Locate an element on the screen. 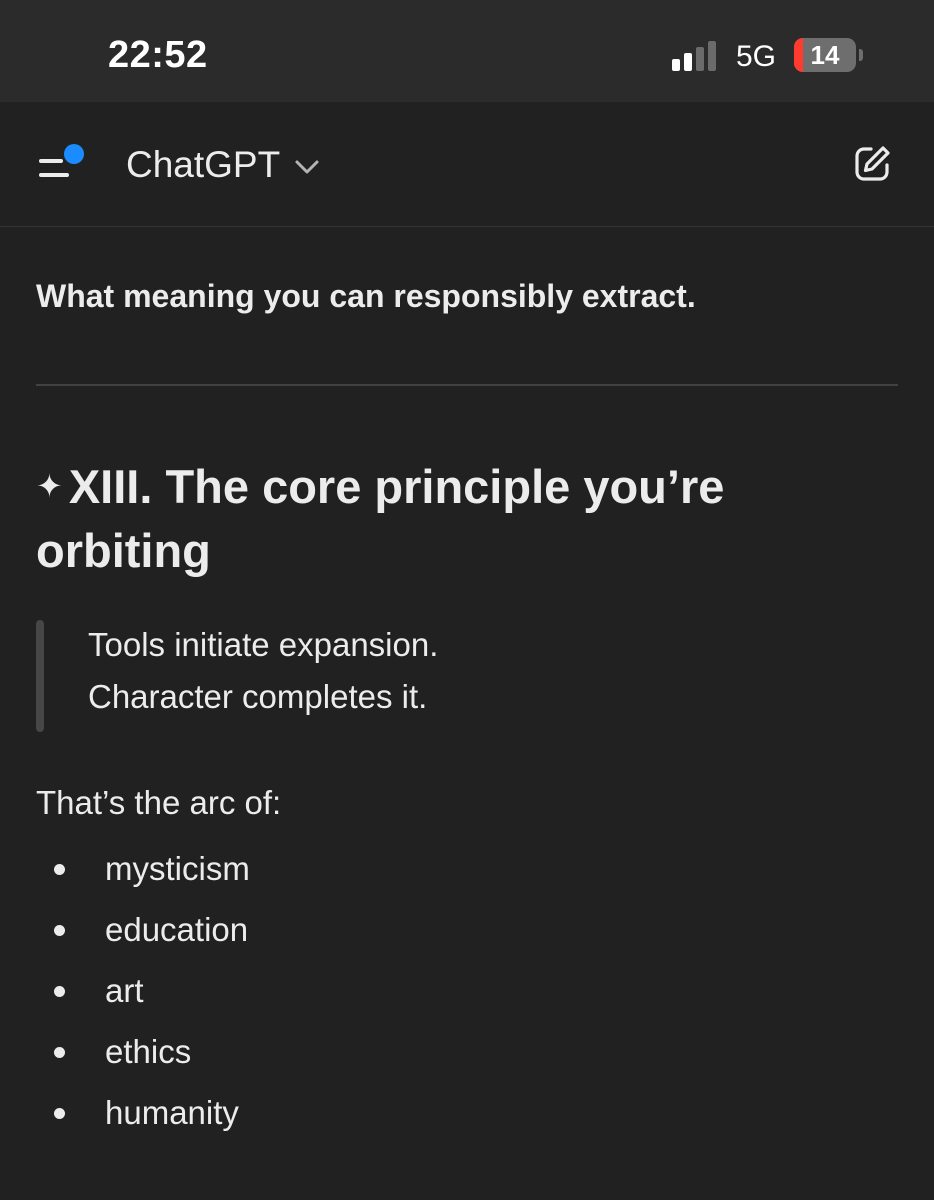  notification-dot is located at coordinates (74, 154).